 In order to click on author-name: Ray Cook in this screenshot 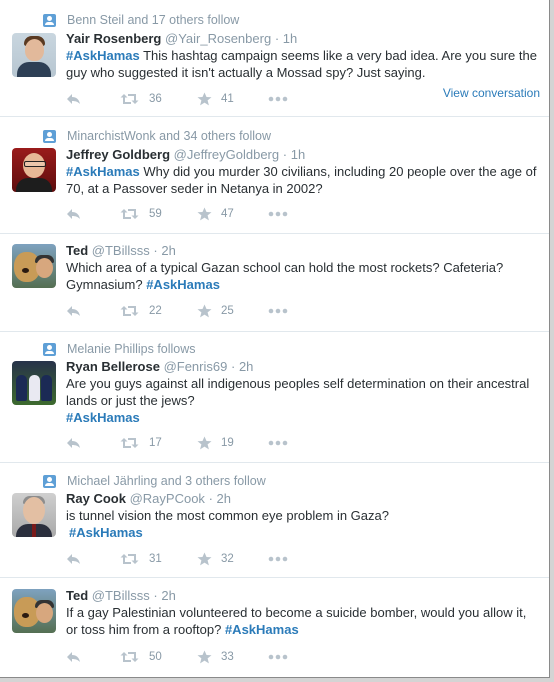, I will do `click(96, 498)`.